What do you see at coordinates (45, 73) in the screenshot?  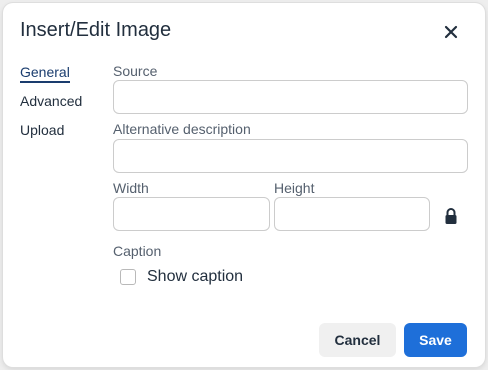 I see `tab-general-label: General` at bounding box center [45, 73].